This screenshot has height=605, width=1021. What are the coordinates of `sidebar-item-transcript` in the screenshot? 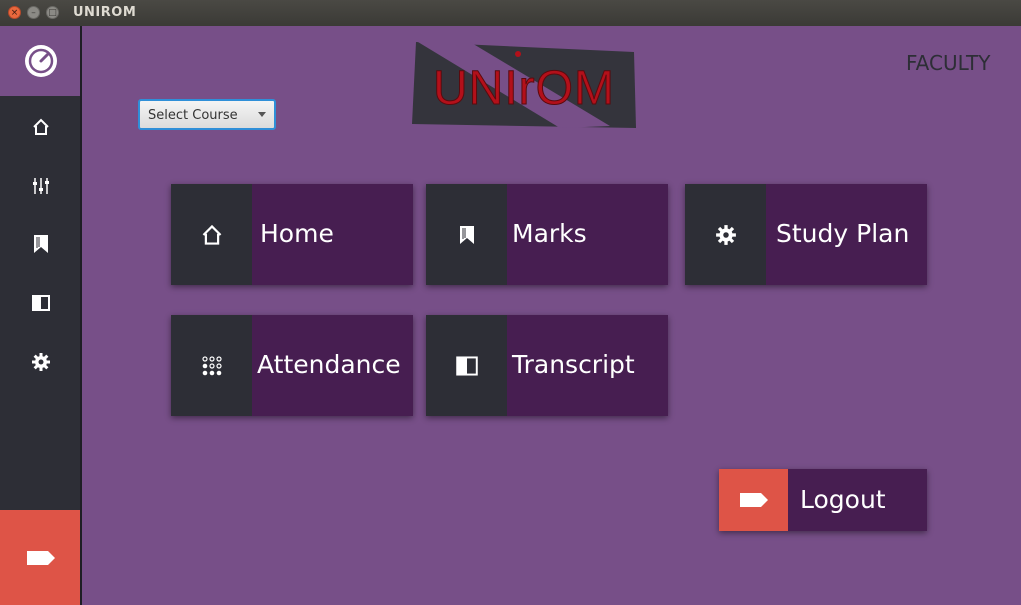 It's located at (40, 303).